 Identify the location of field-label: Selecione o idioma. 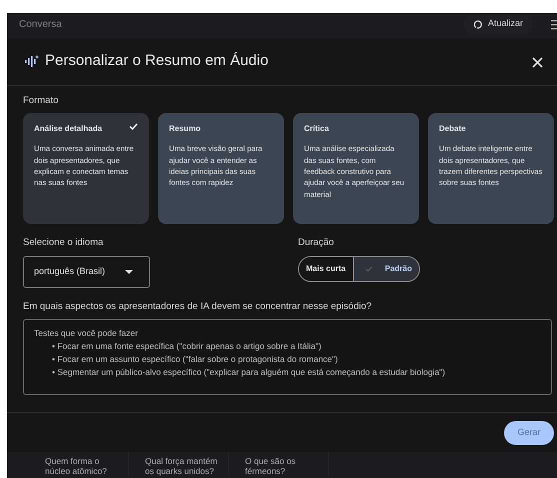
(63, 243).